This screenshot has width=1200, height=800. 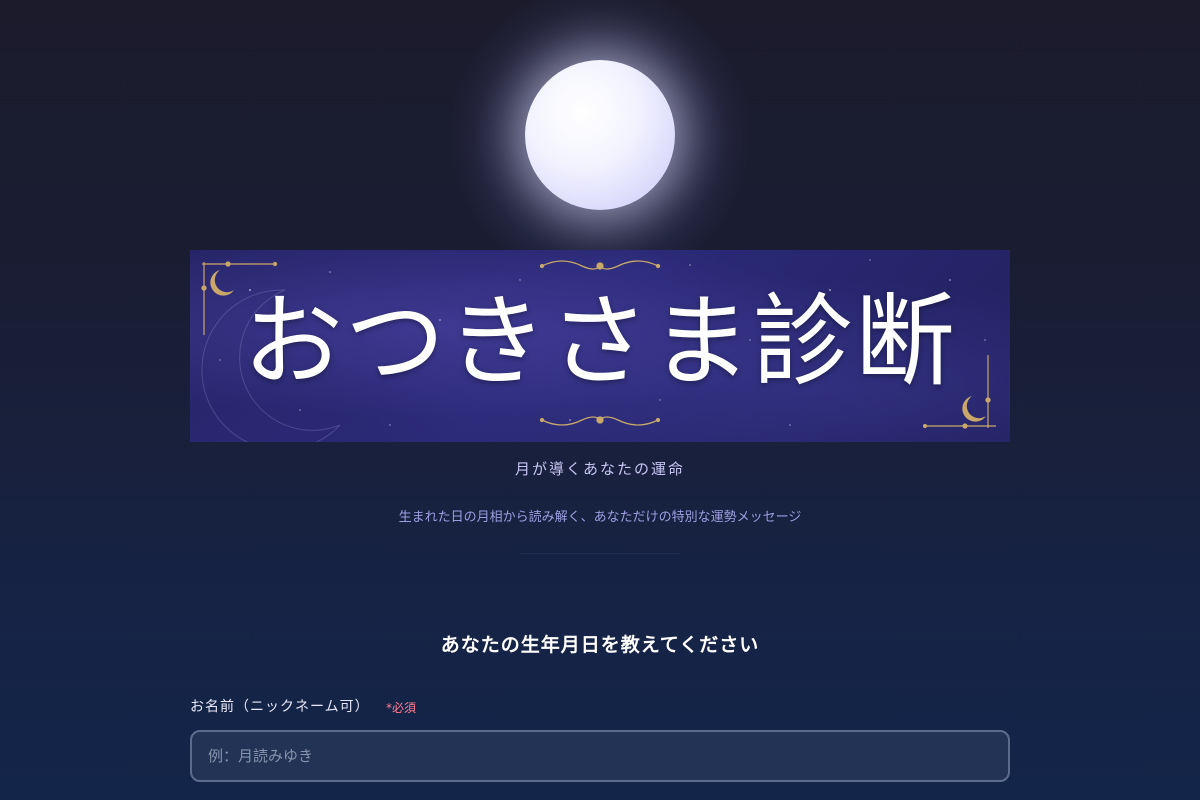 I want to click on name-field-label: お名前（ニックネーム可）, so click(x=280, y=707).